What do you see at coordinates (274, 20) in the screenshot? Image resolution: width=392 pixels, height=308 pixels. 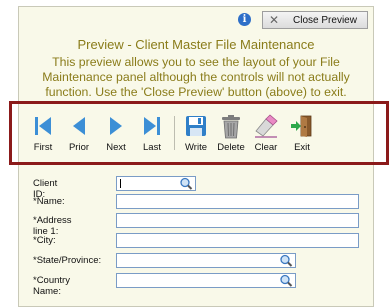 I see `close-x-icon: ✕` at bounding box center [274, 20].